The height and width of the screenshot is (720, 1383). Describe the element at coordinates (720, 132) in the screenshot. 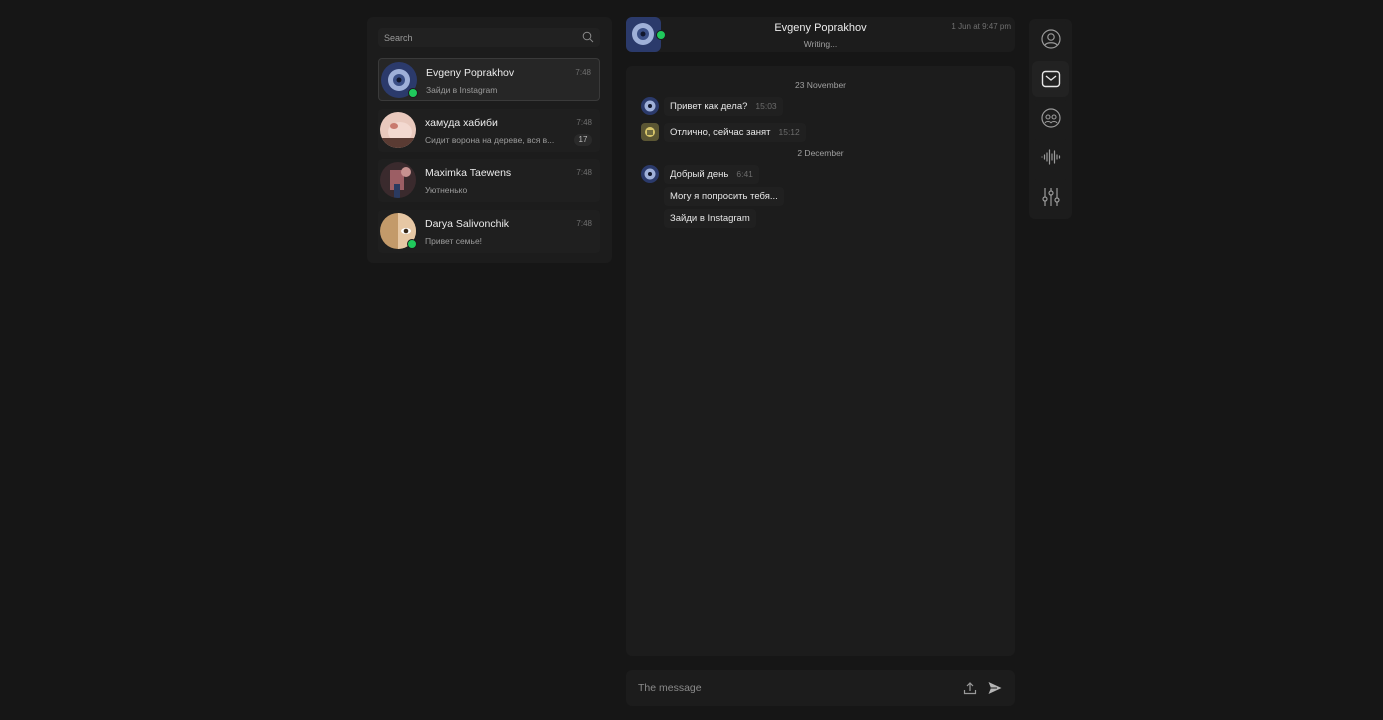

I see `message-text: Отлично, сейчас занят` at that location.